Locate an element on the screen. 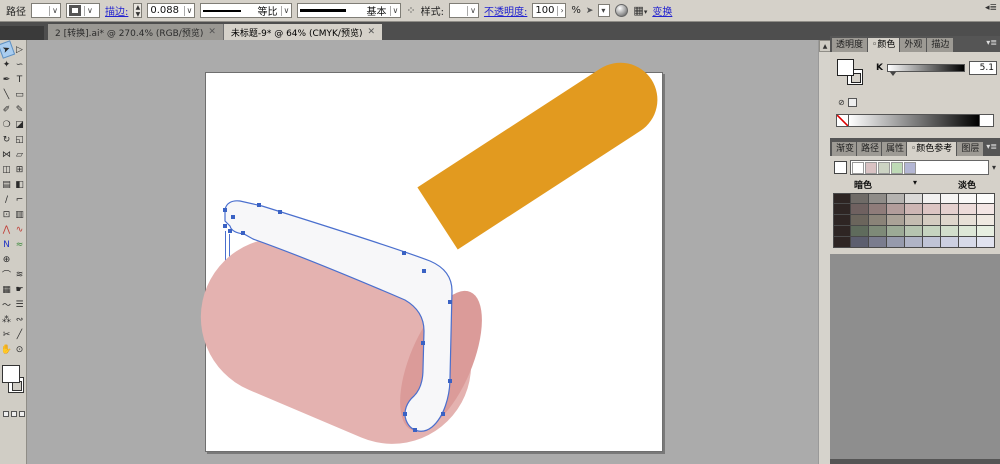 The image size is (1000, 464). none-icon: ⊘ is located at coordinates (841, 102).